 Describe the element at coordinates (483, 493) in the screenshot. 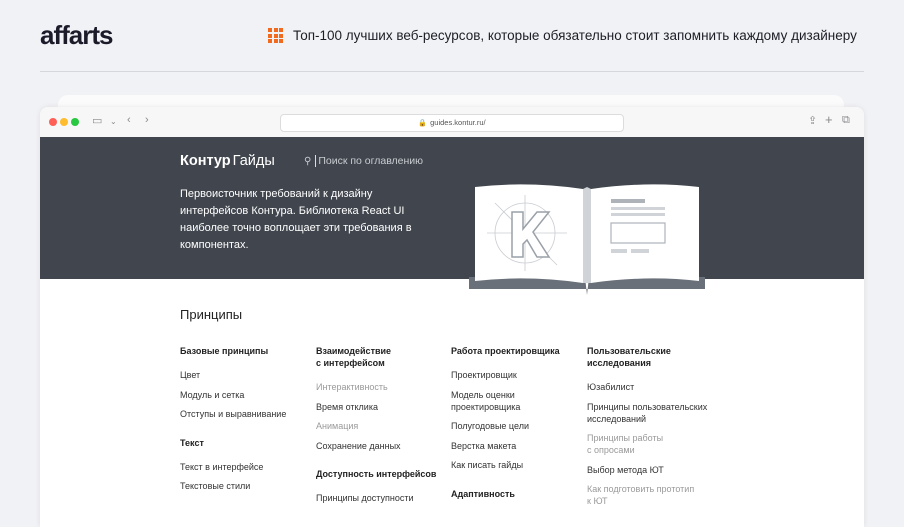

I see `group-heading: Адаптивность` at that location.